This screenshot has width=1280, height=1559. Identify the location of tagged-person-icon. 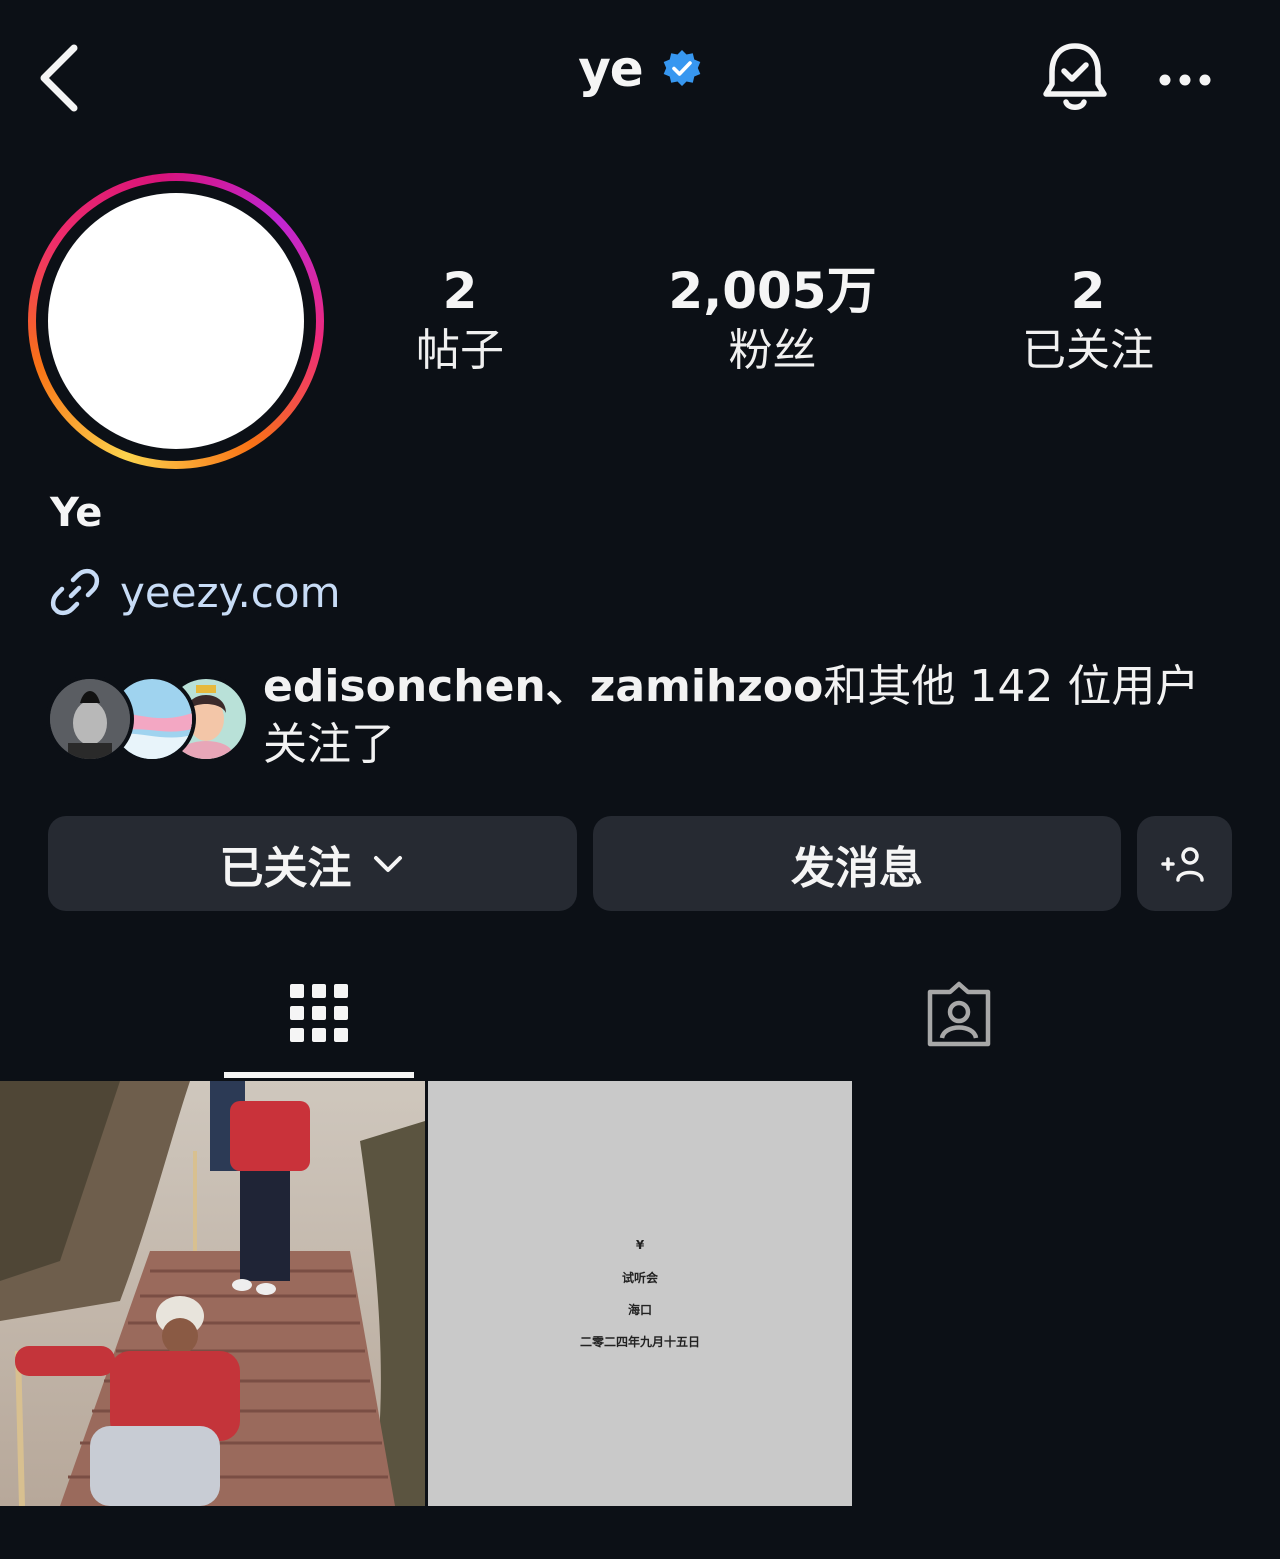
(959, 1014).